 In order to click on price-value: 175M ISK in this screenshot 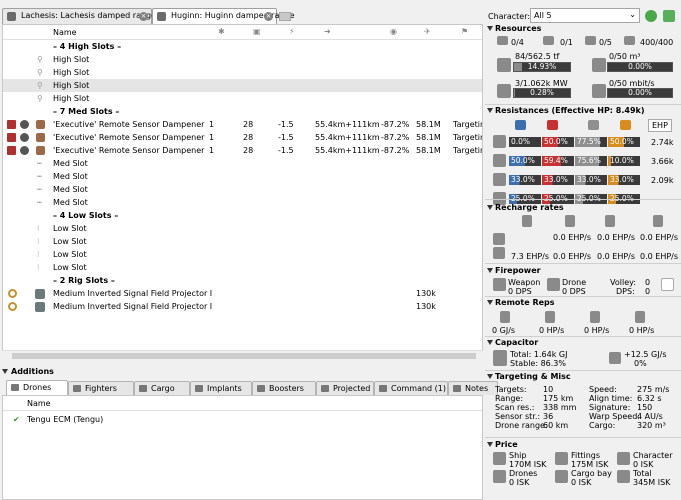, I will do `click(590, 464)`.